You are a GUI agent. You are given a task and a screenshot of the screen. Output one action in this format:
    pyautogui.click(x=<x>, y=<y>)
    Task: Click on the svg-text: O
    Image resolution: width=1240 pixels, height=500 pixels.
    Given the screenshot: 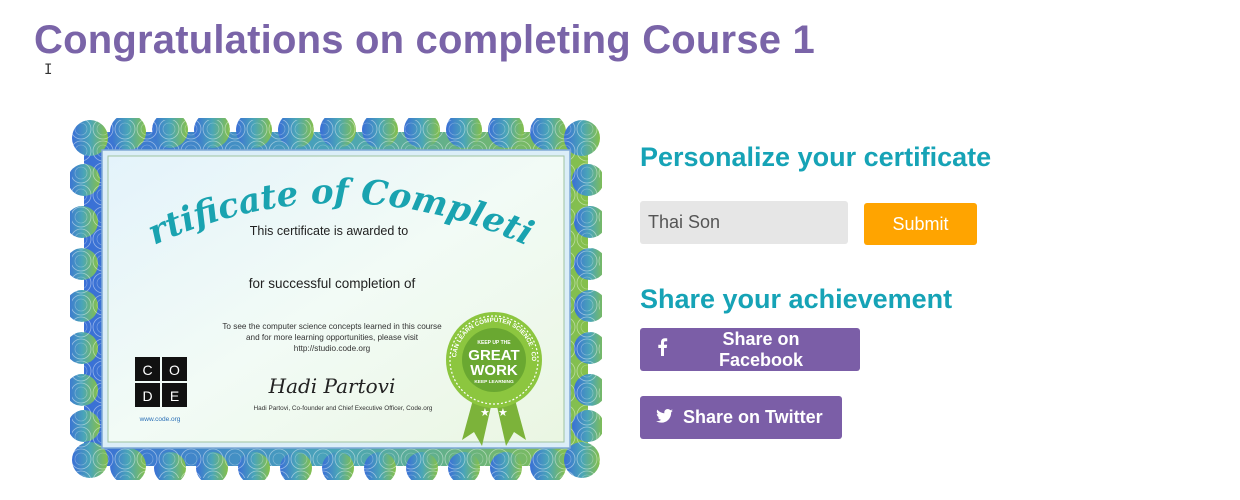 What is the action you would take?
    pyautogui.click(x=174, y=370)
    